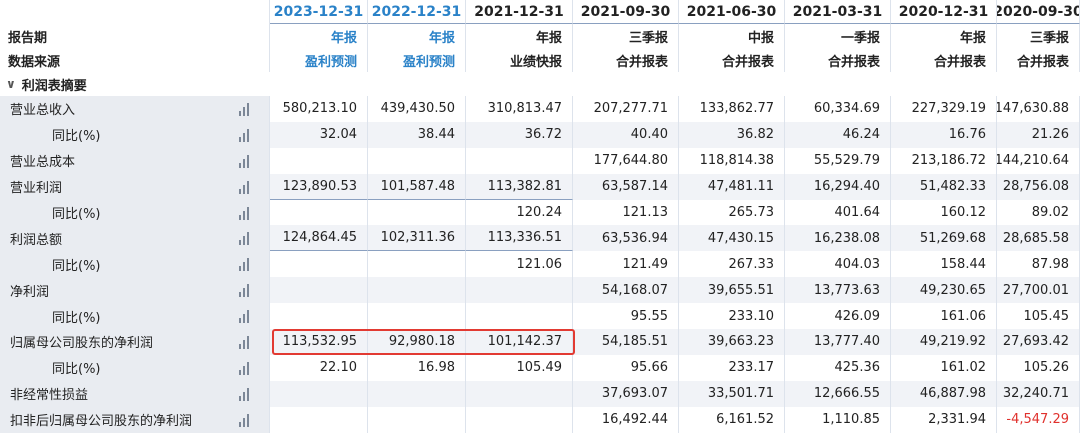 This screenshot has width=1080, height=433. I want to click on table-cell: 87.98, so click(1038, 264).